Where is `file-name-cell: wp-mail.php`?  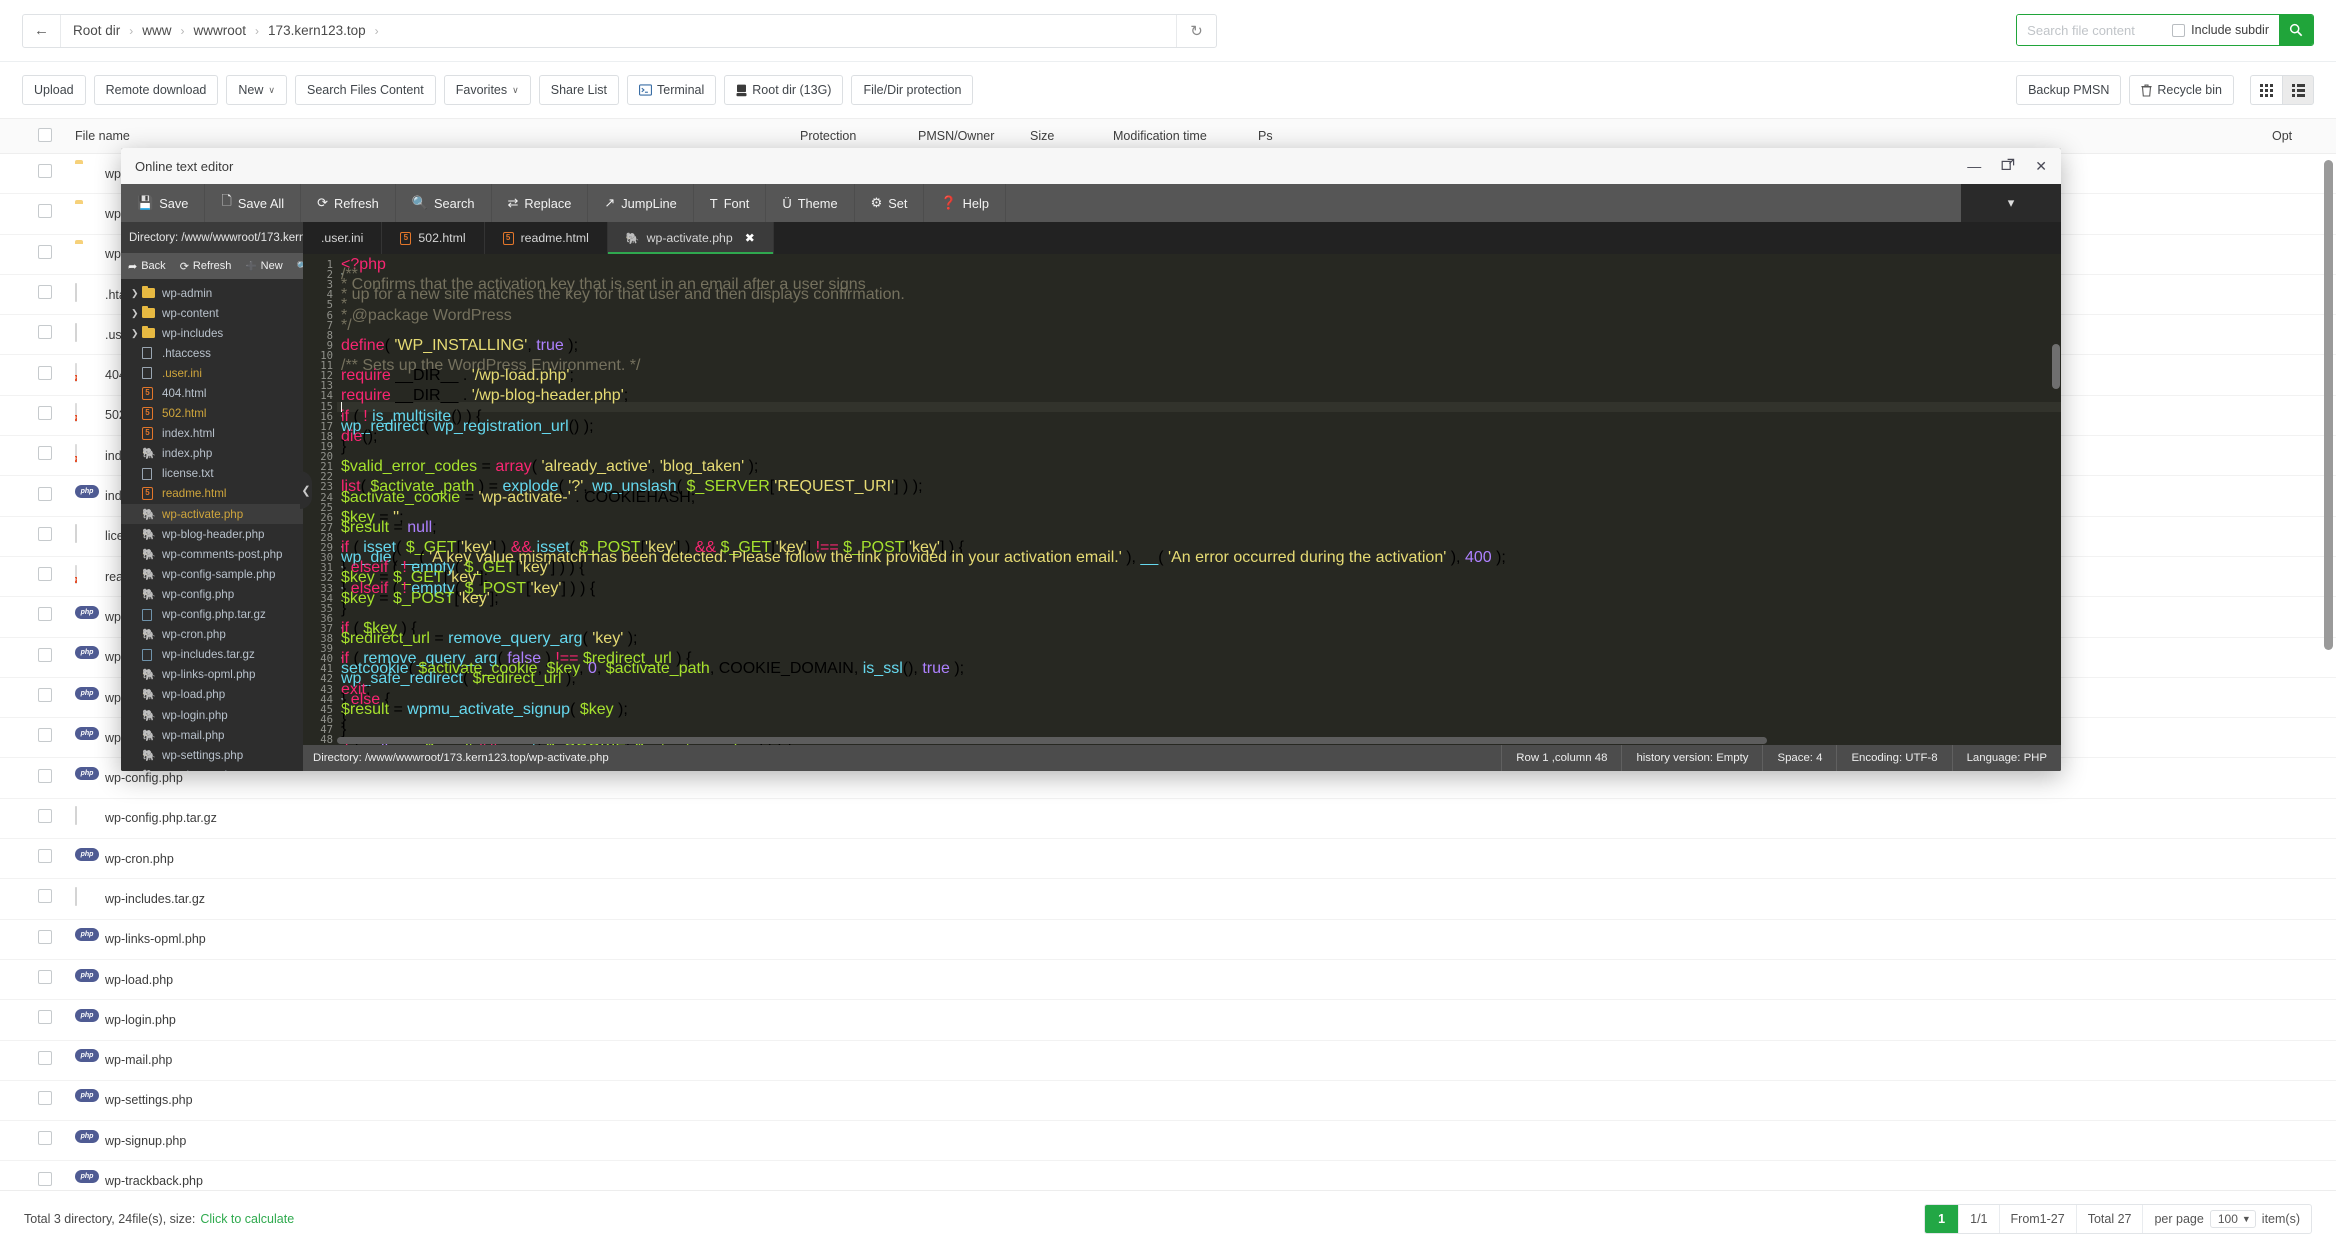 file-name-cell: wp-mail.php is located at coordinates (138, 1060).